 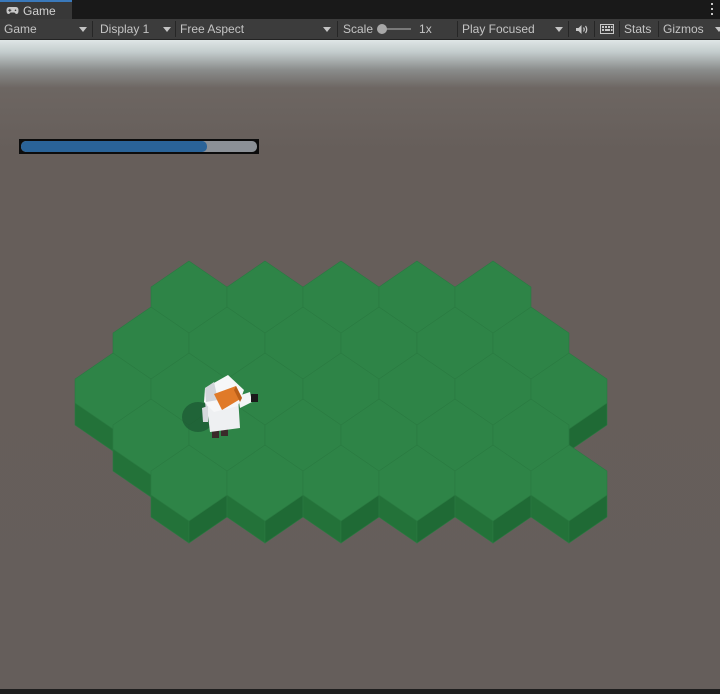 What do you see at coordinates (12, 10) in the screenshot?
I see `gamepad-icon` at bounding box center [12, 10].